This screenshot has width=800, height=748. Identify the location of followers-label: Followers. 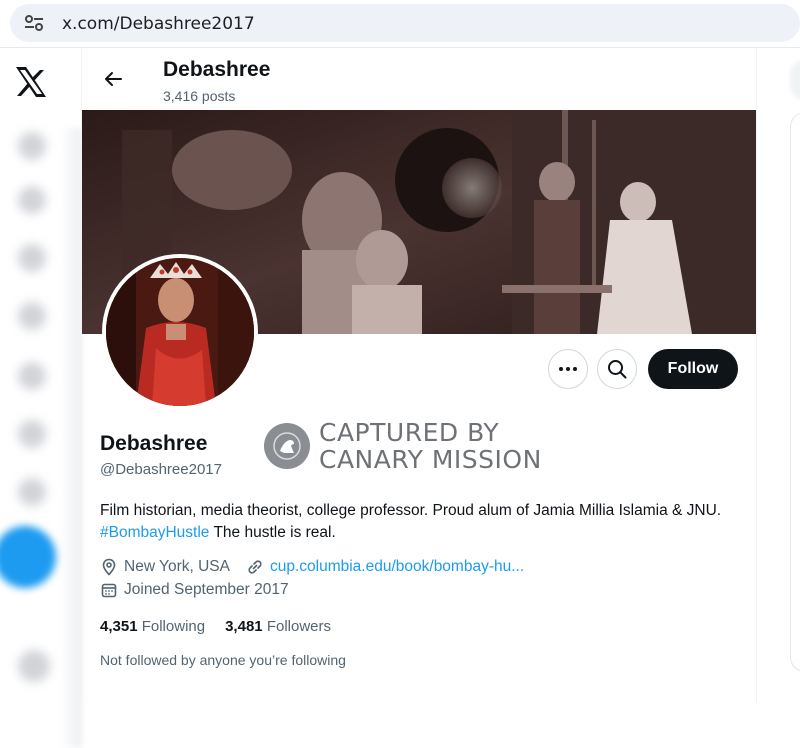
(298, 626).